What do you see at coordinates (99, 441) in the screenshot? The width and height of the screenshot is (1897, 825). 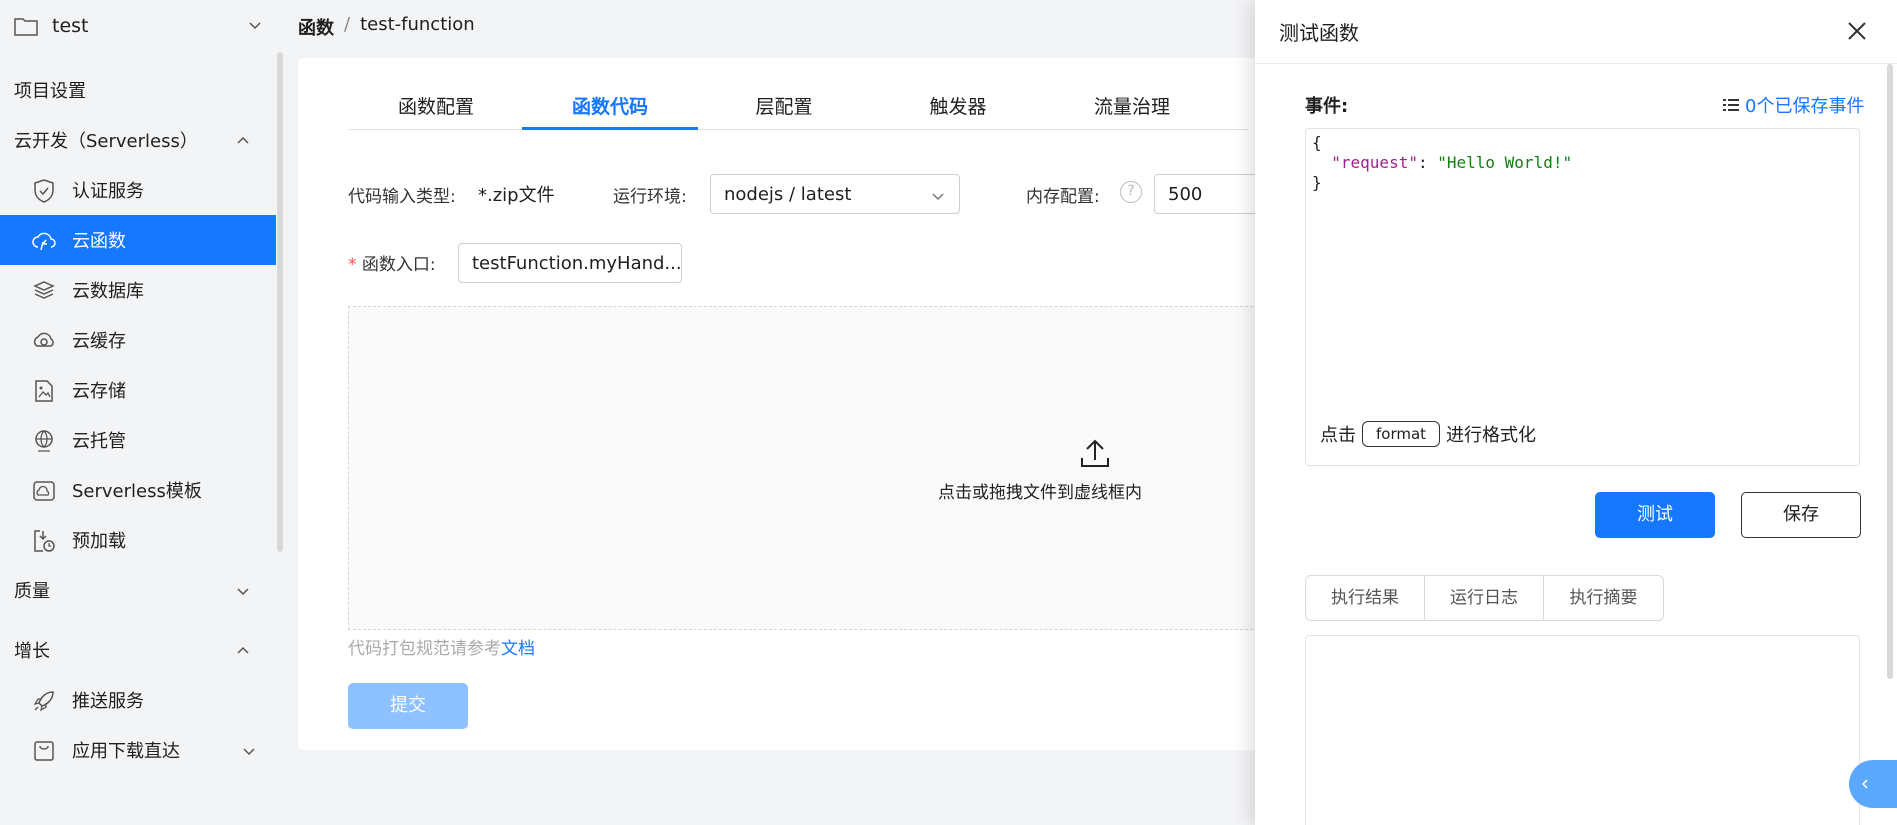 I see `sidebar-item-label: 云托管` at bounding box center [99, 441].